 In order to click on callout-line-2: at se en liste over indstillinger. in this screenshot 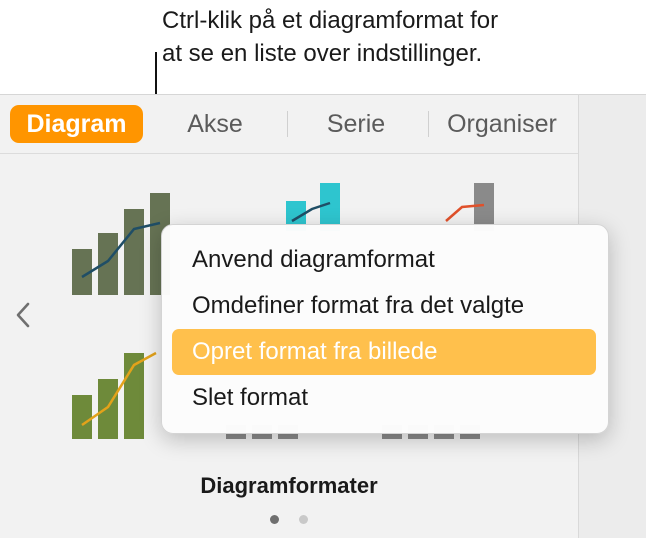, I will do `click(322, 53)`.